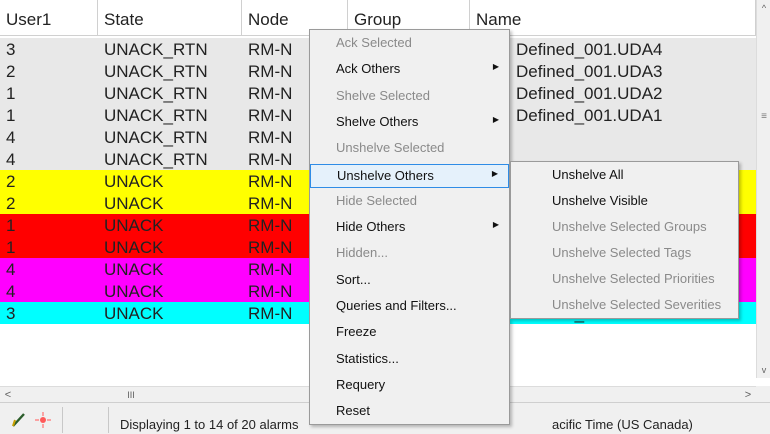 This screenshot has height=434, width=770. I want to click on column-header-state: State, so click(170, 18).